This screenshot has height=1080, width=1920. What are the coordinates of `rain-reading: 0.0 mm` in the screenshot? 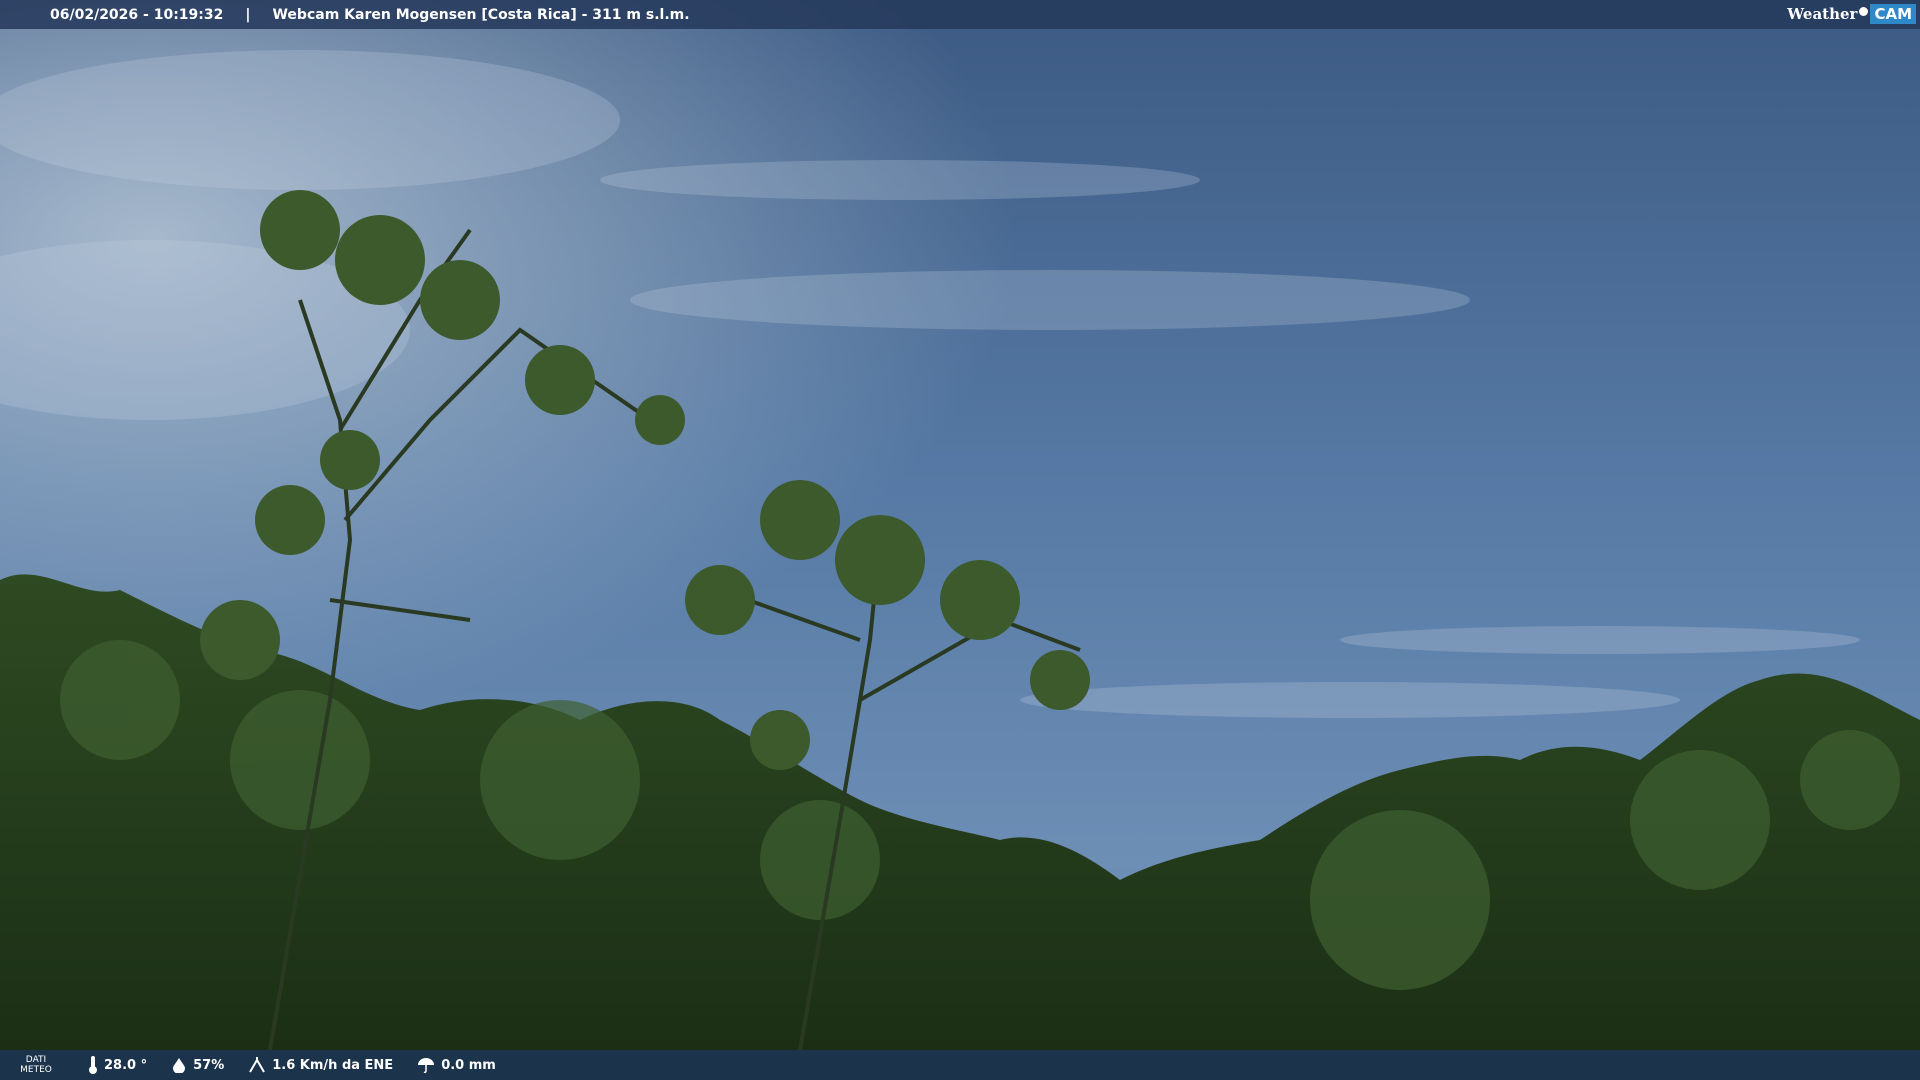 It's located at (456, 1065).